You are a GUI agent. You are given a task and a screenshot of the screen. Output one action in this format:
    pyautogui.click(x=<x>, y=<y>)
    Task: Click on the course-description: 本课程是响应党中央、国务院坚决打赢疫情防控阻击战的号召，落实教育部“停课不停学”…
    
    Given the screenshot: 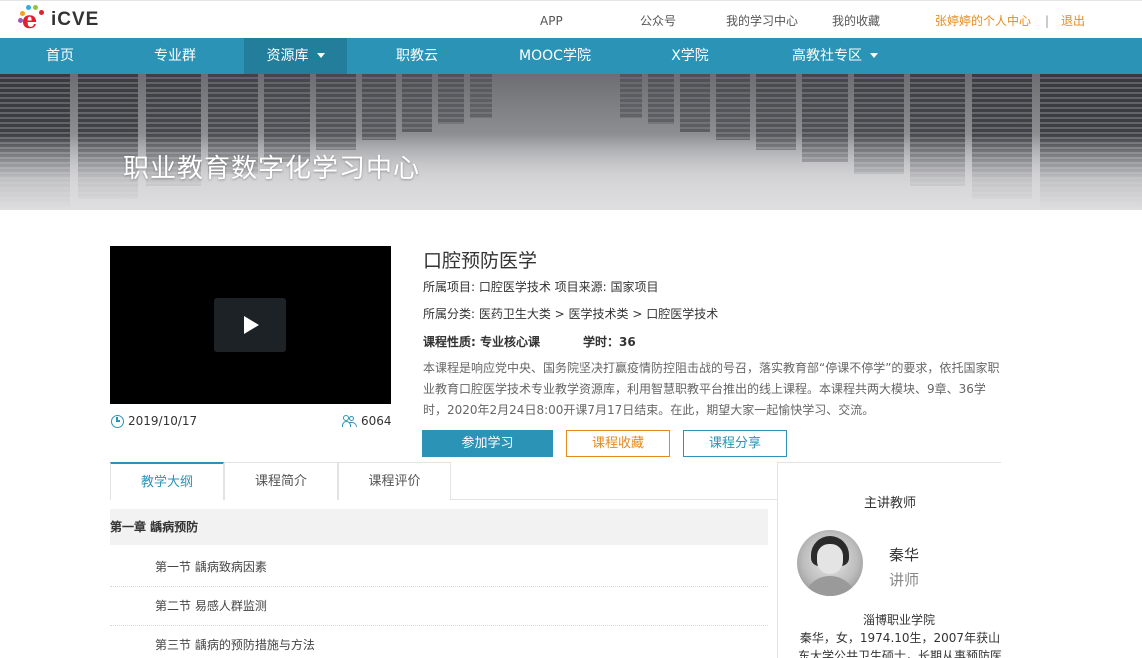 What is the action you would take?
    pyautogui.click(x=711, y=389)
    